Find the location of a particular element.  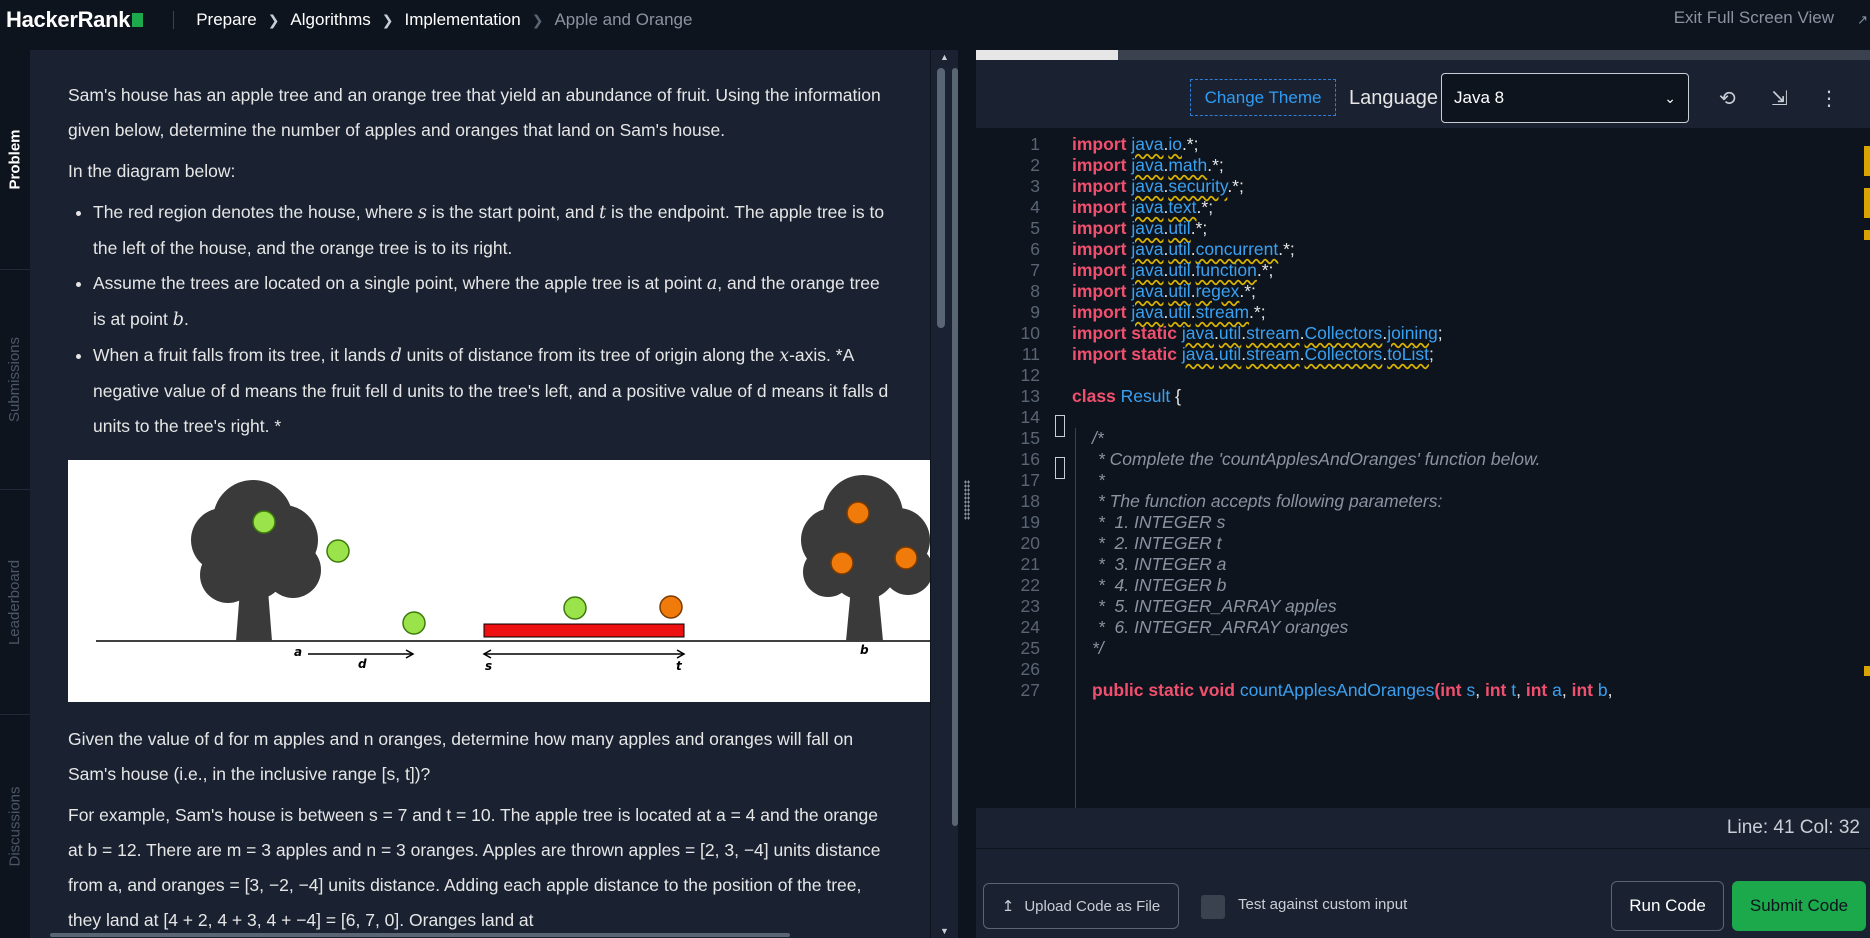

breadcrumb-algorithms: Algorithms is located at coordinates (330, 20).